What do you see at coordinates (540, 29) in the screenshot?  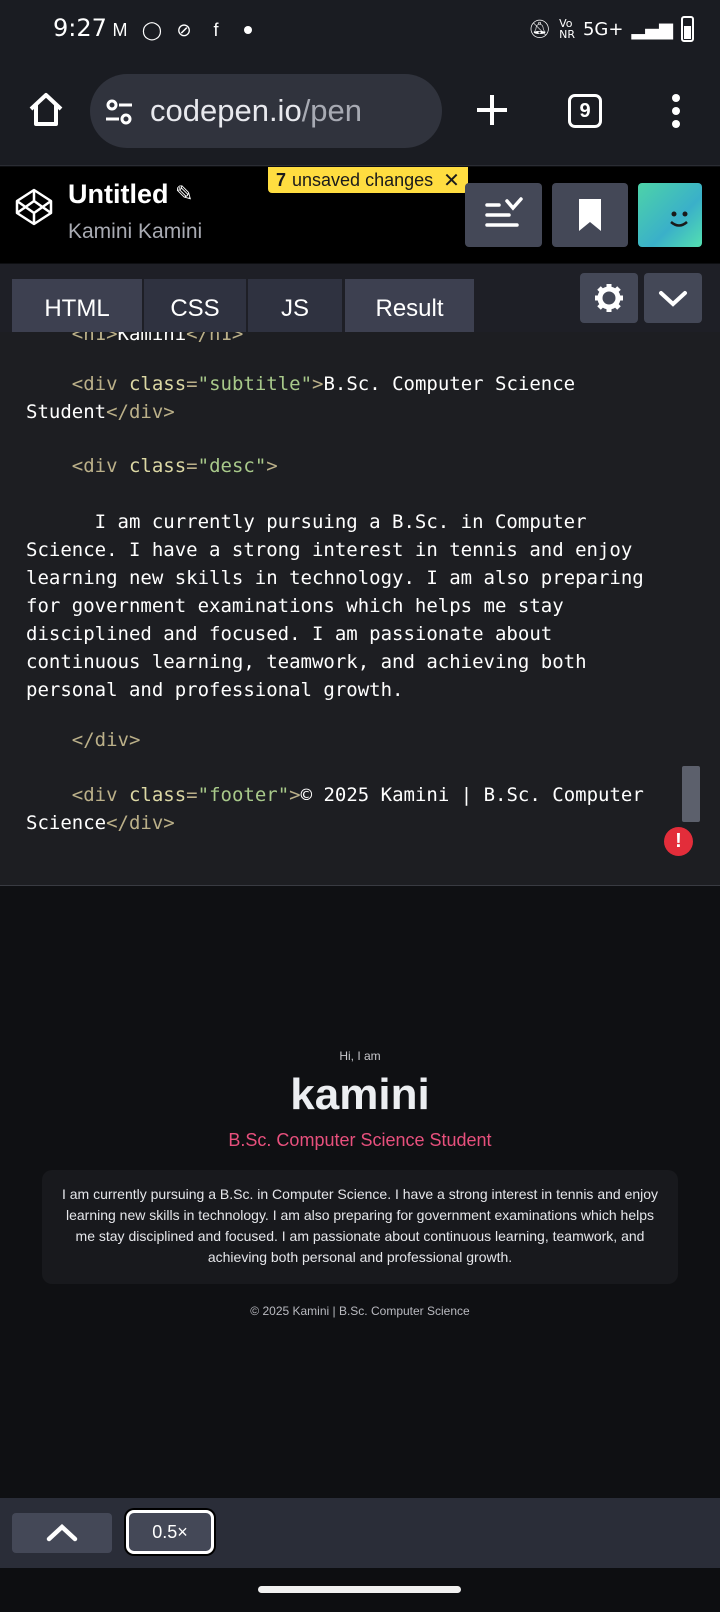 I see `mute-icon: 🔕︎` at bounding box center [540, 29].